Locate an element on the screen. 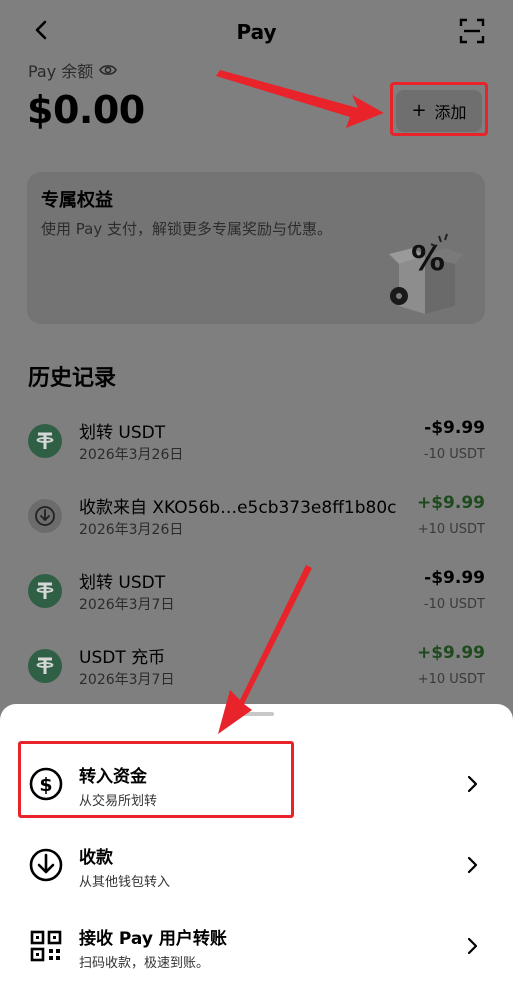 Image resolution: width=513 pixels, height=1002 pixels. tx-name: 收款来自 XKO56b…e5cb373e8ff1b80c is located at coordinates (238, 508).